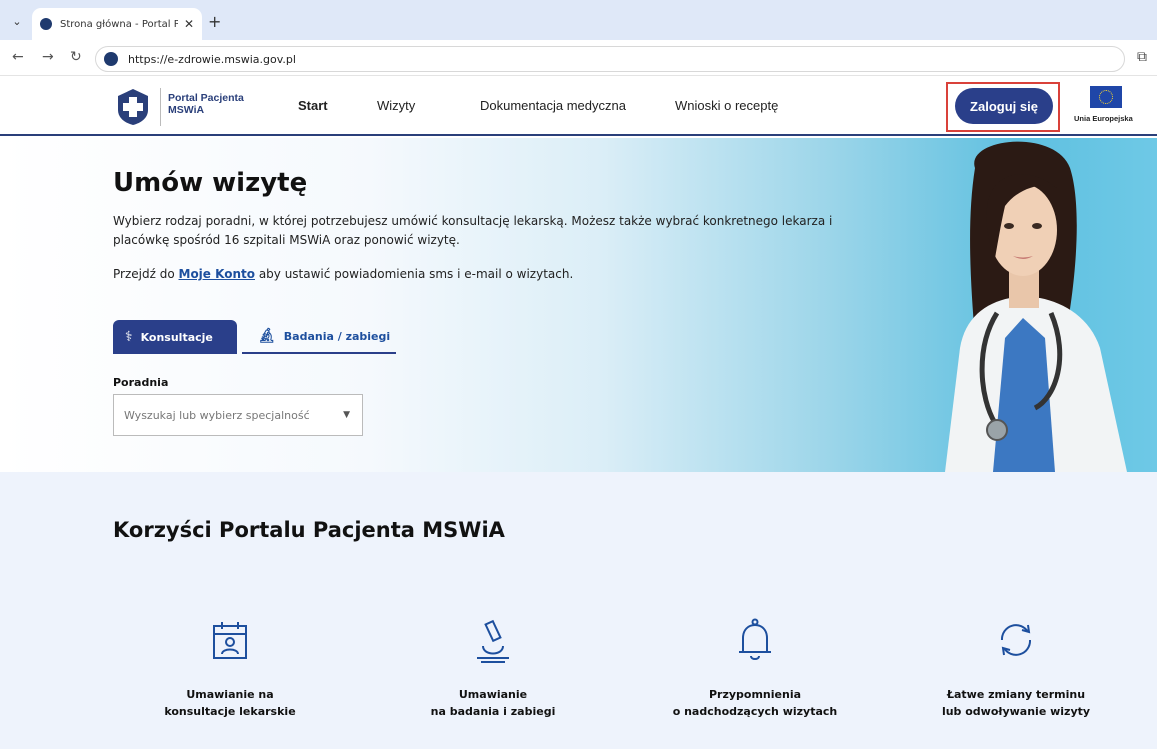 The width and height of the screenshot is (1157, 749). I want to click on nav-wizyty: Wizyty, so click(396, 105).